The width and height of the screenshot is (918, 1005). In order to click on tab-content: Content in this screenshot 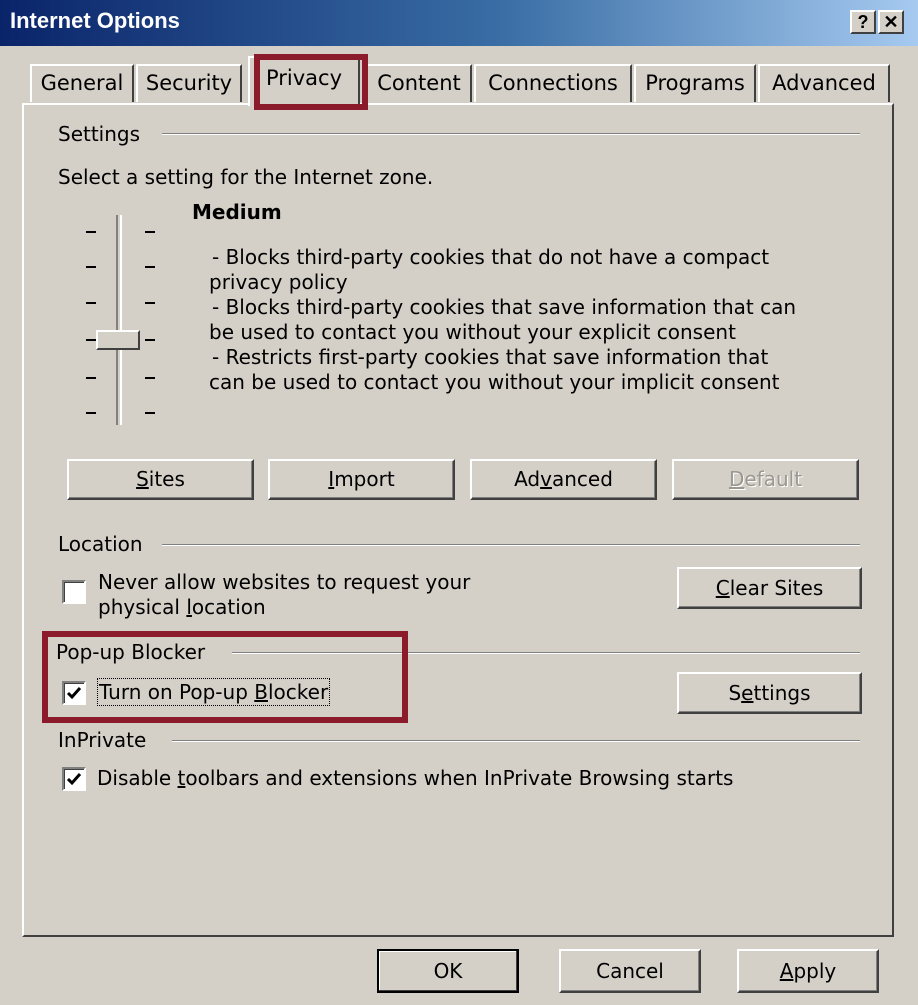, I will do `click(419, 83)`.